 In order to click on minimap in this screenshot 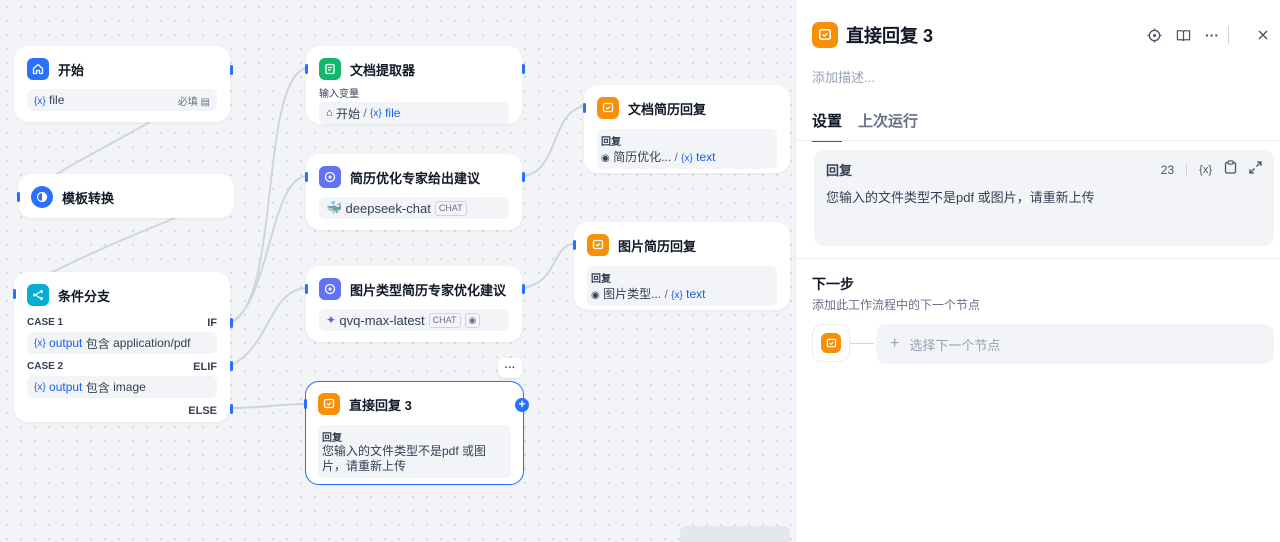, I will do `click(735, 534)`.